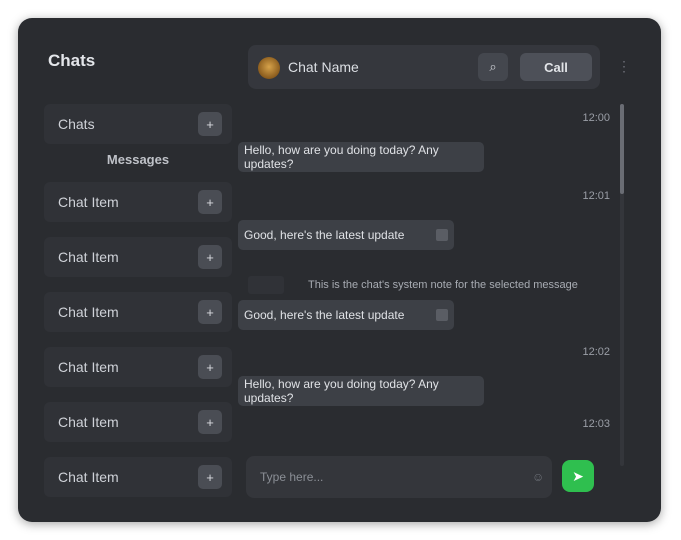 Image resolution: width=681 pixels, height=540 pixels. I want to click on contact-name: Chat Name, so click(323, 67).